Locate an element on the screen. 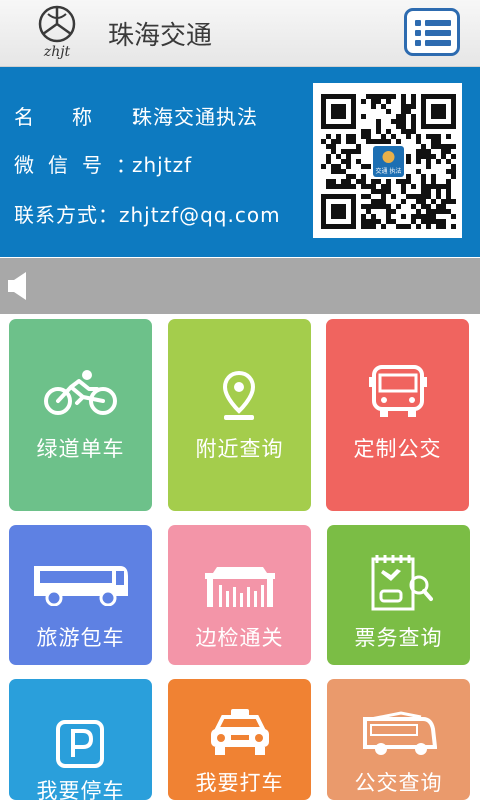  bicycle-icon is located at coordinates (80, 392).